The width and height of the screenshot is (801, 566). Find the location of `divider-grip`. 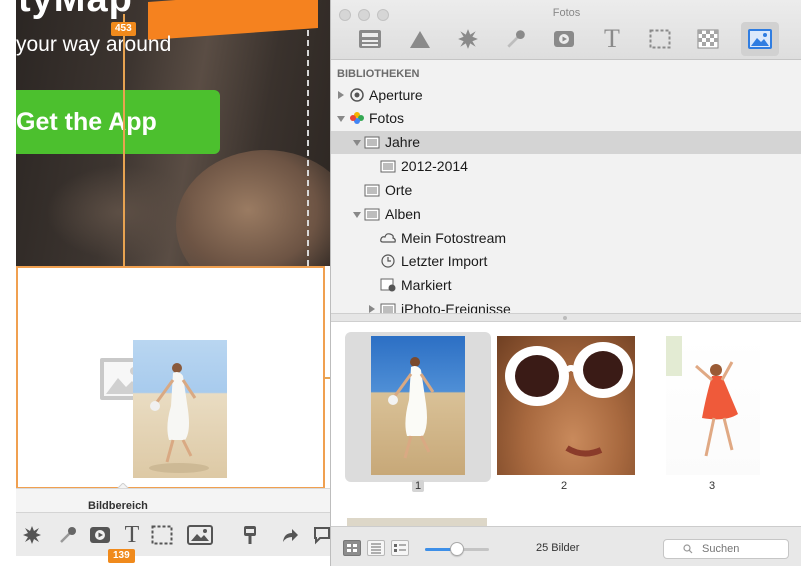

divider-grip is located at coordinates (565, 318).